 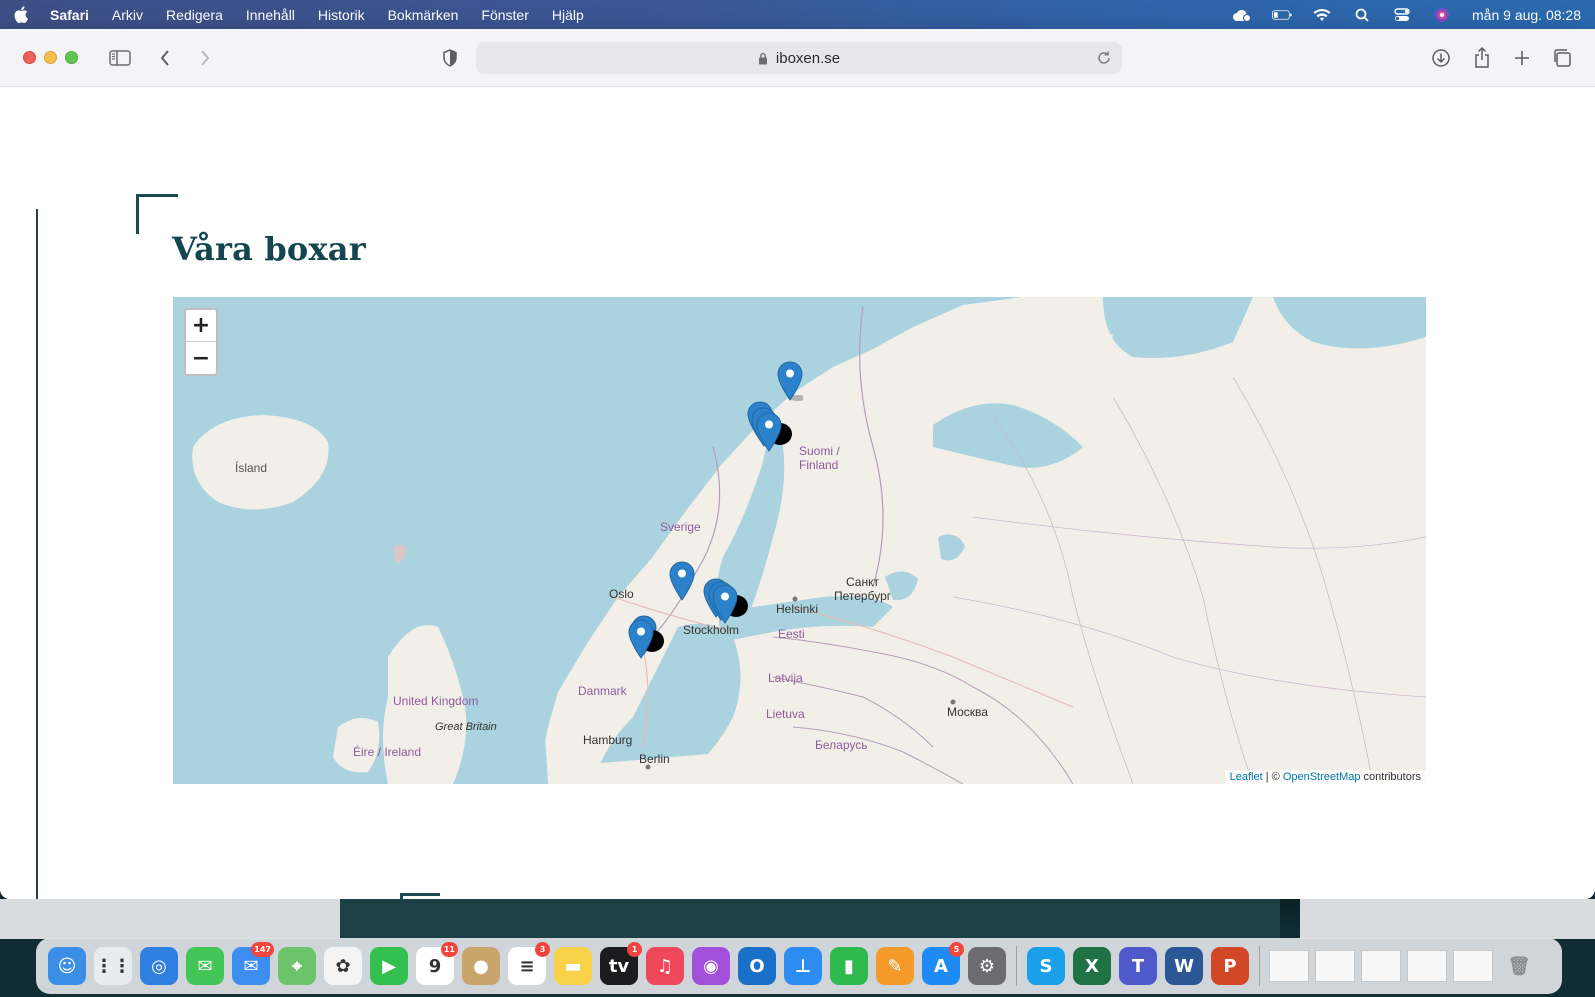 What do you see at coordinates (987, 966) in the screenshot?
I see `systemprefs-app-icon: ⚙` at bounding box center [987, 966].